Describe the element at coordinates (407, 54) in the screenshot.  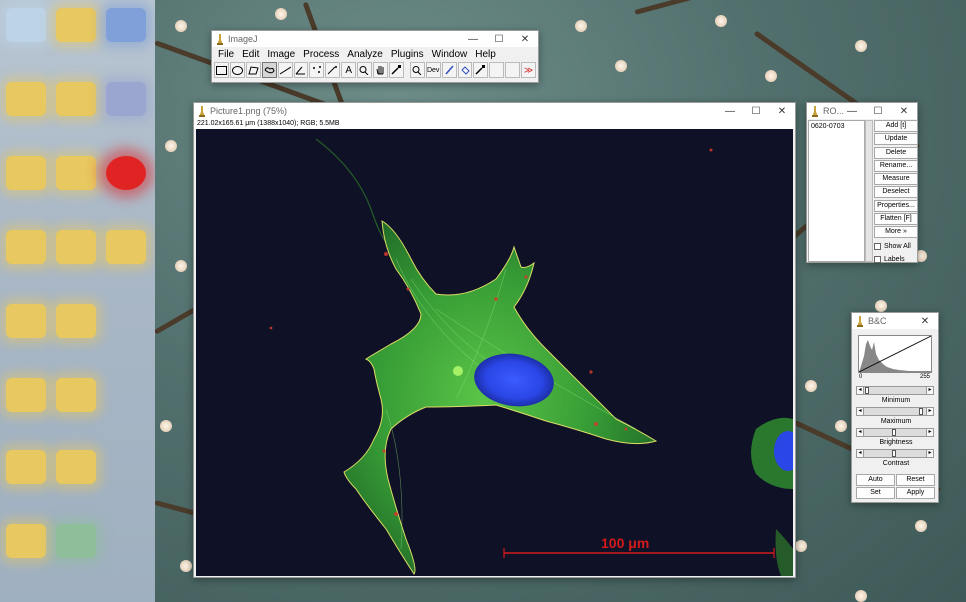
I see `menu-plugins: Plugins` at that location.